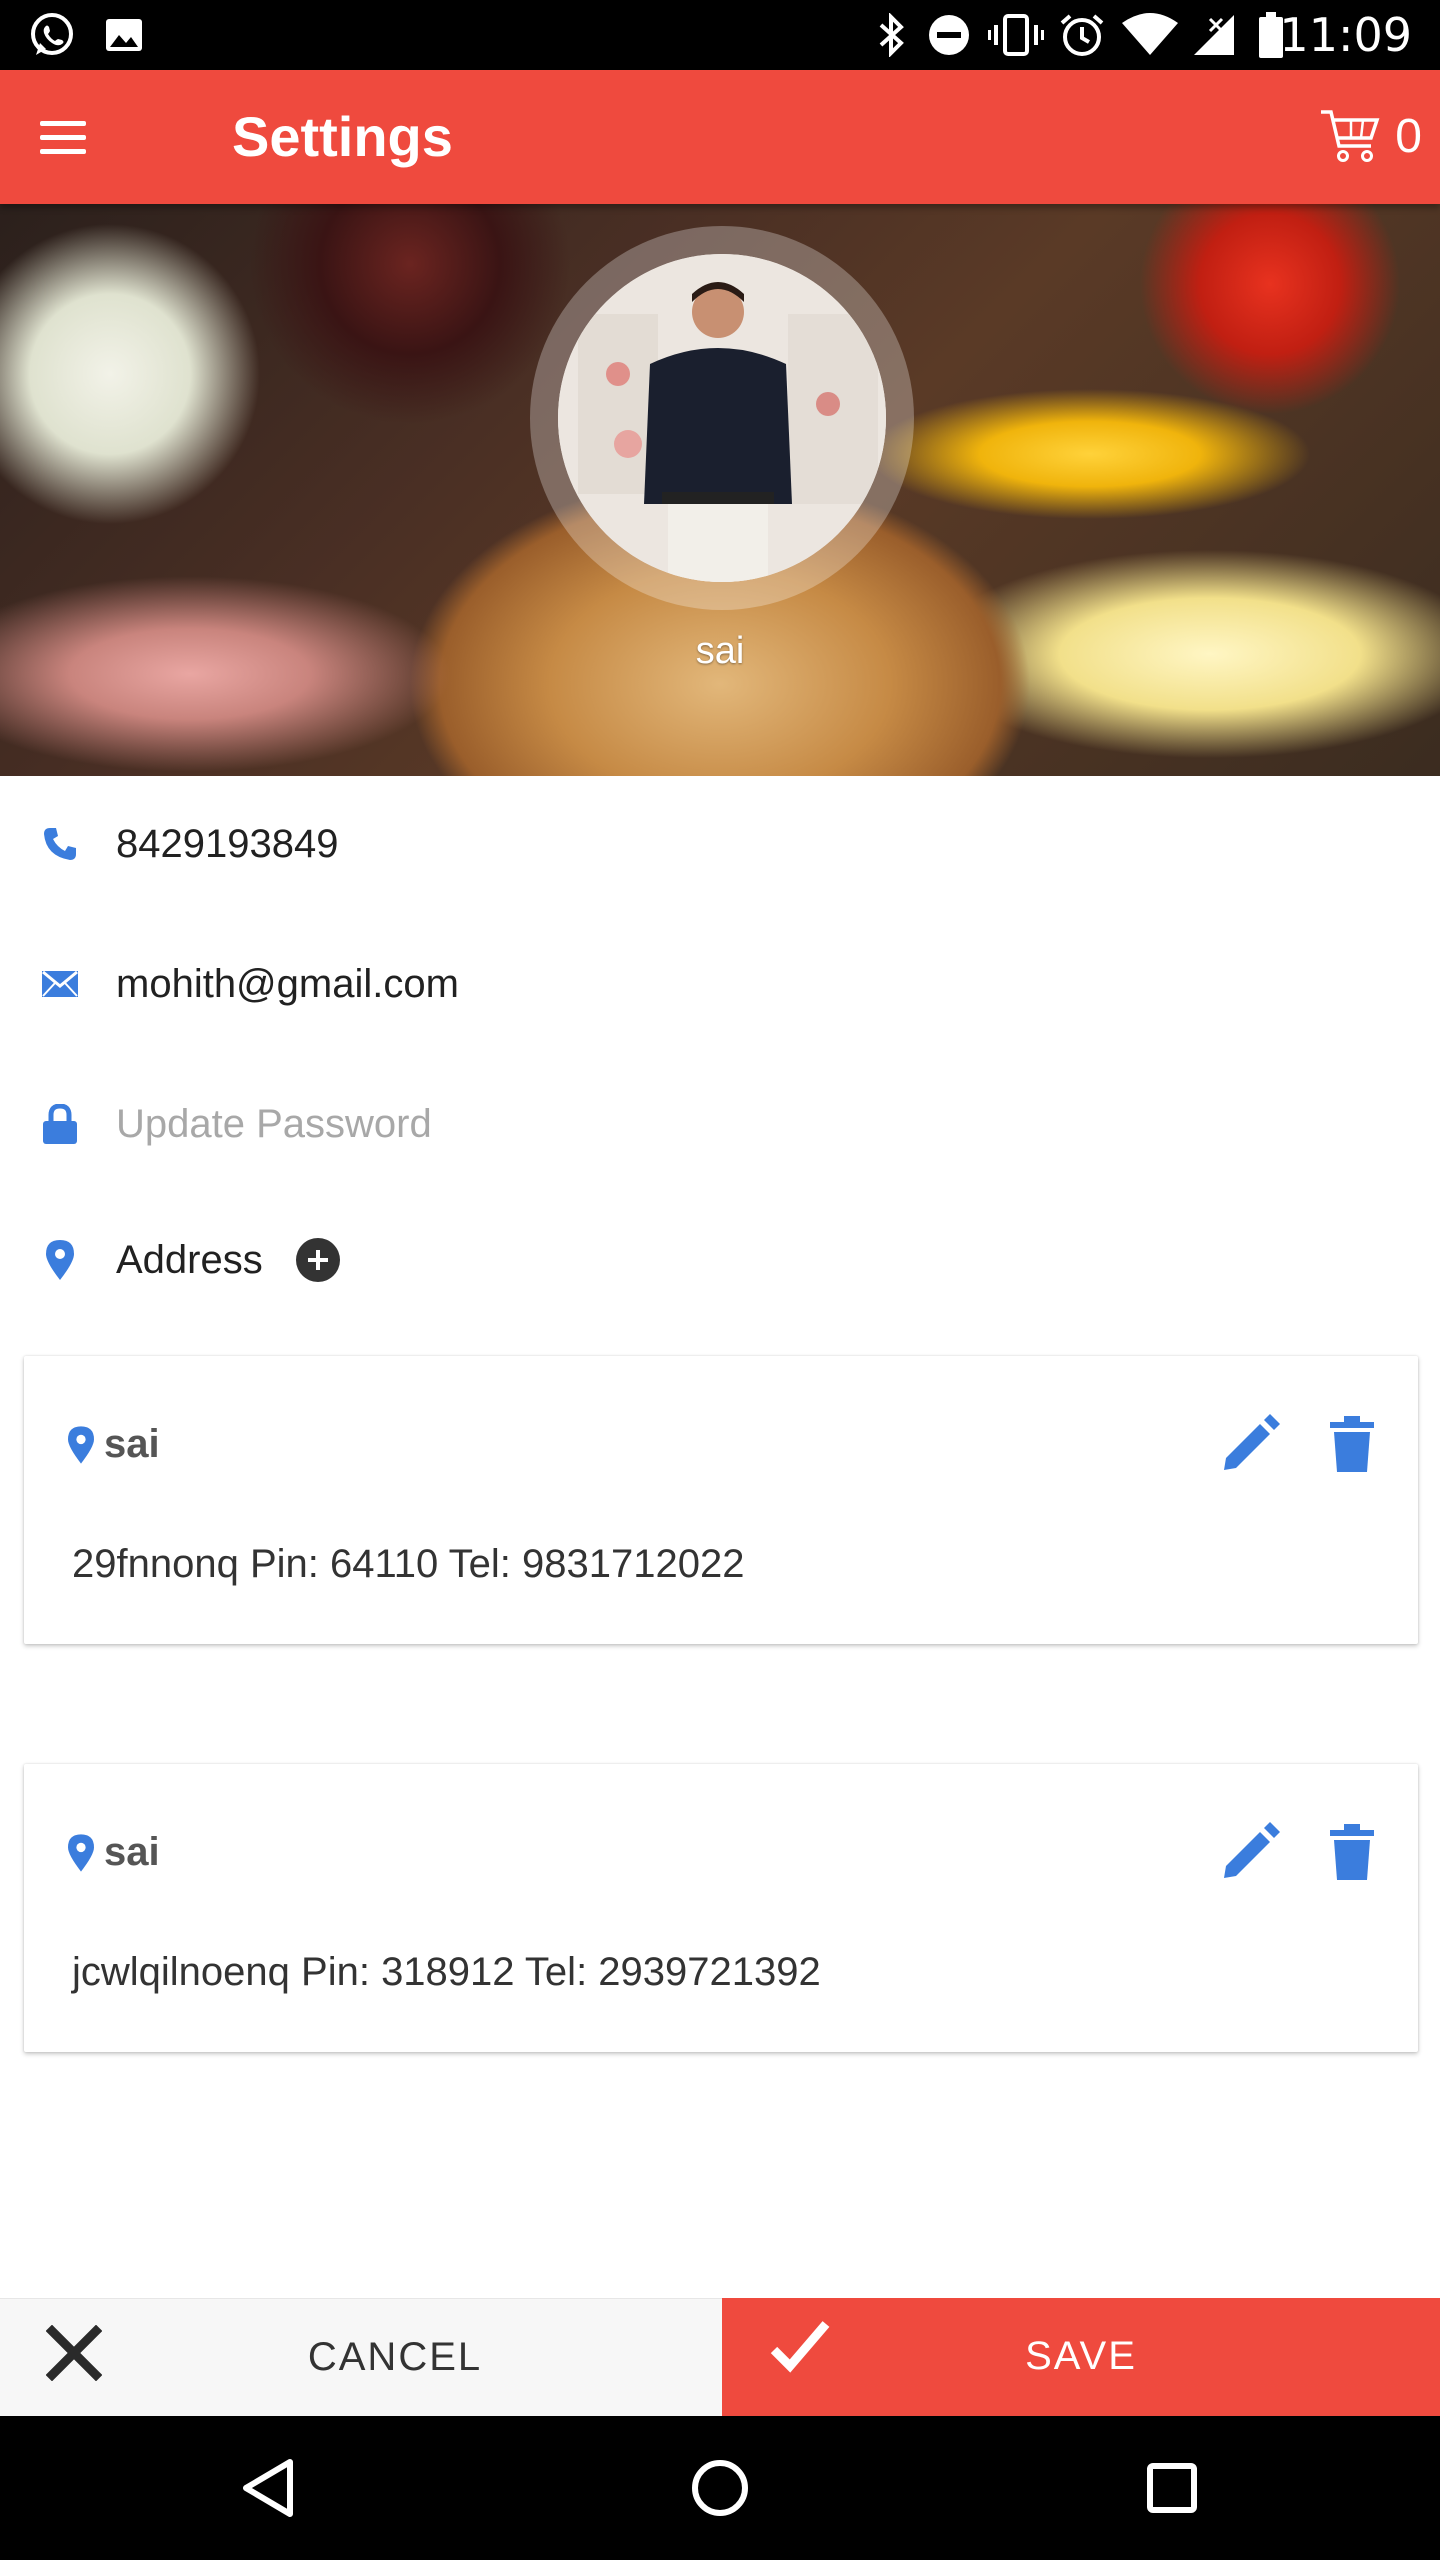  I want to click on email-icon, so click(60, 984).